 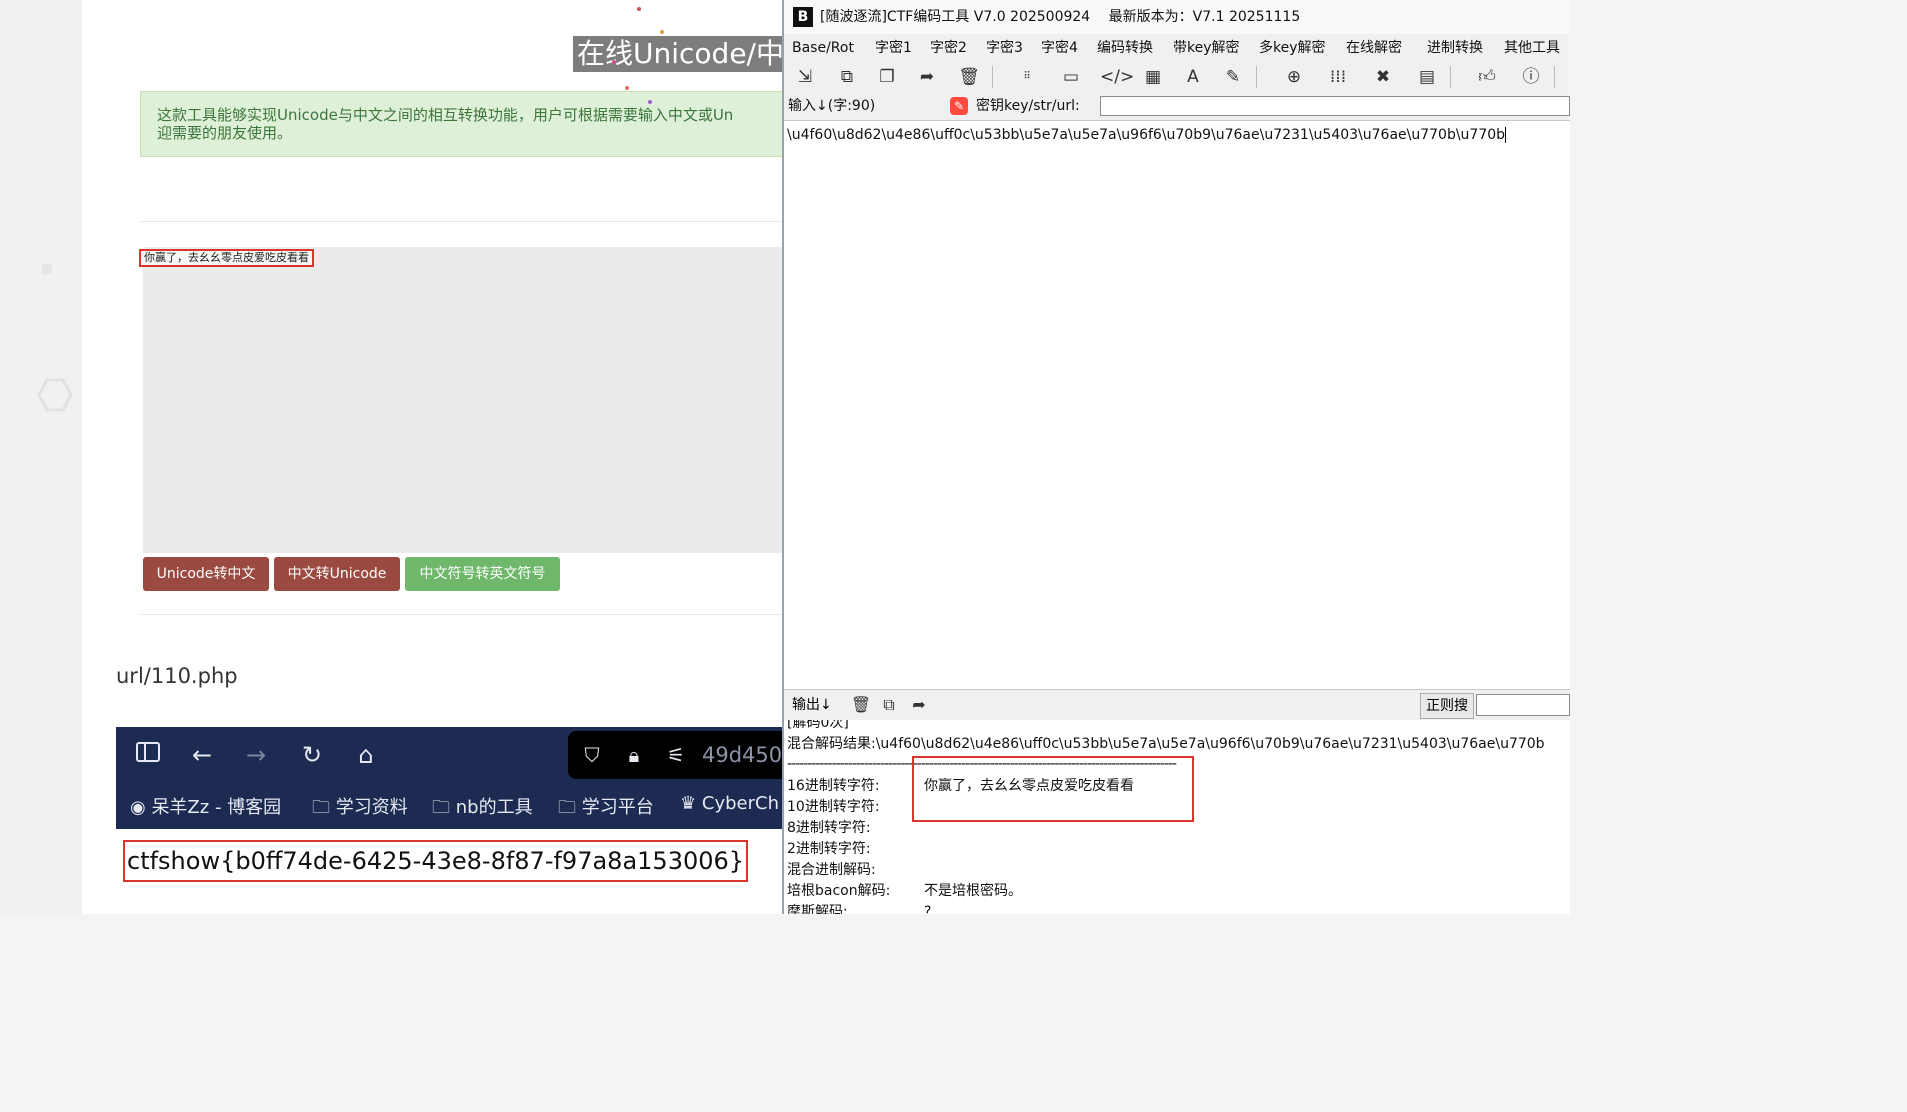 I want to click on bookmark-blog: ◉ 呆羊Zz - 博客园, so click(x=205, y=806).